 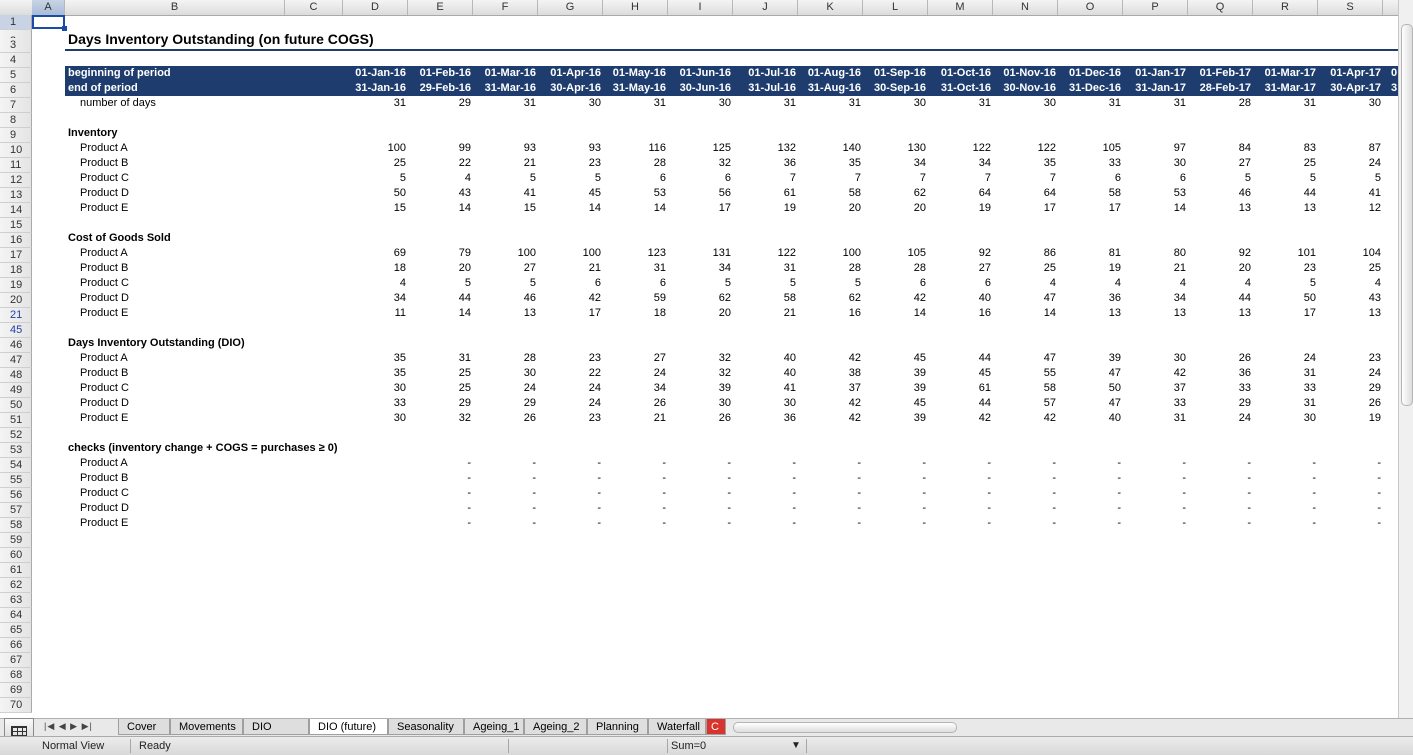 What do you see at coordinates (919, 298) in the screenshot?
I see `value-cell: 42` at bounding box center [919, 298].